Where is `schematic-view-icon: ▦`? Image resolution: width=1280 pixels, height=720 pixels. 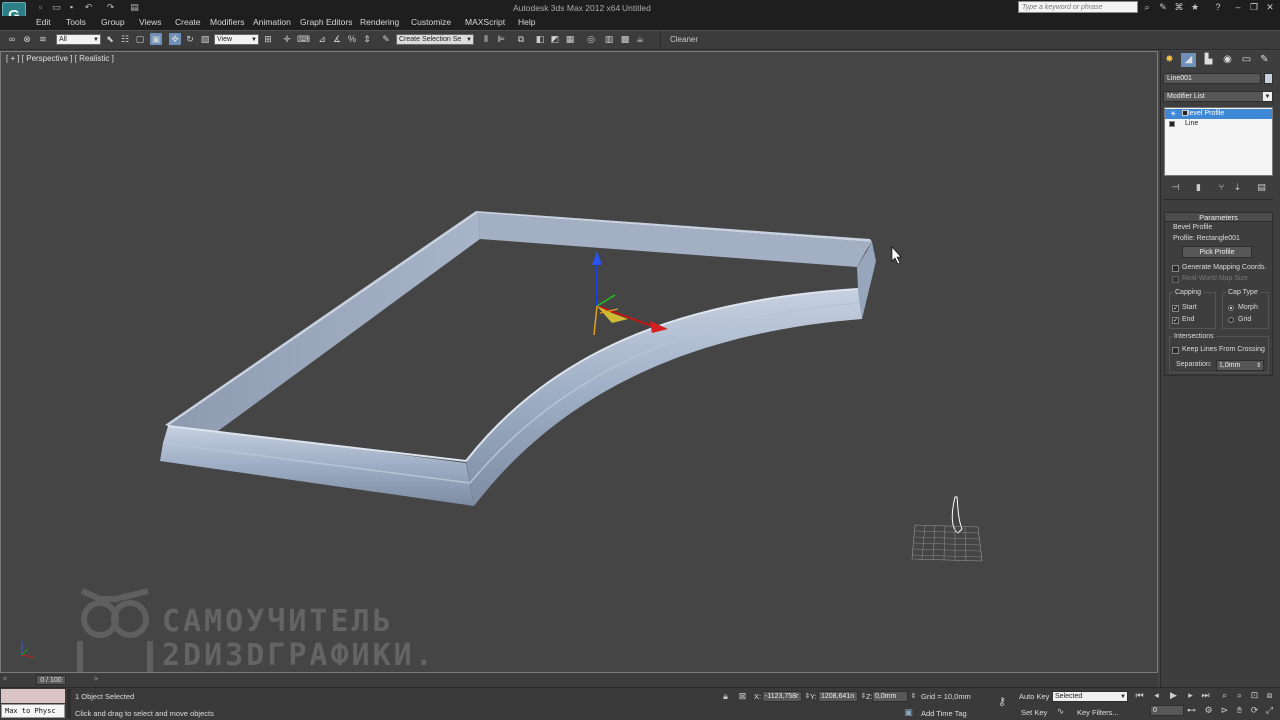 schematic-view-icon: ▦ is located at coordinates (570, 39).